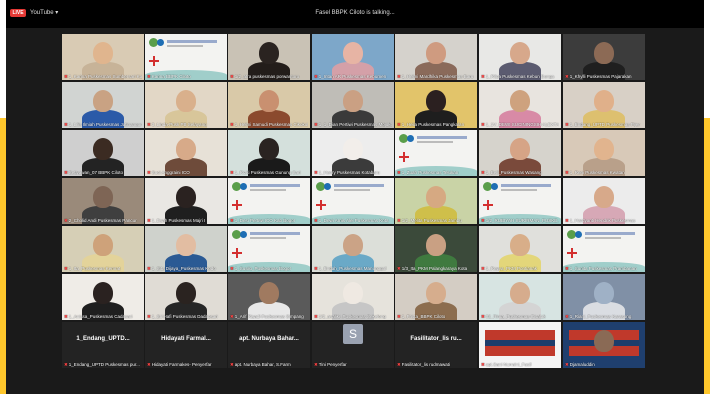 This screenshot has width=710, height=394. What do you see at coordinates (520, 172) in the screenshot?
I see `participant-name-label: ✖1_Bell_Puskesmas Wasang` at bounding box center [520, 172].